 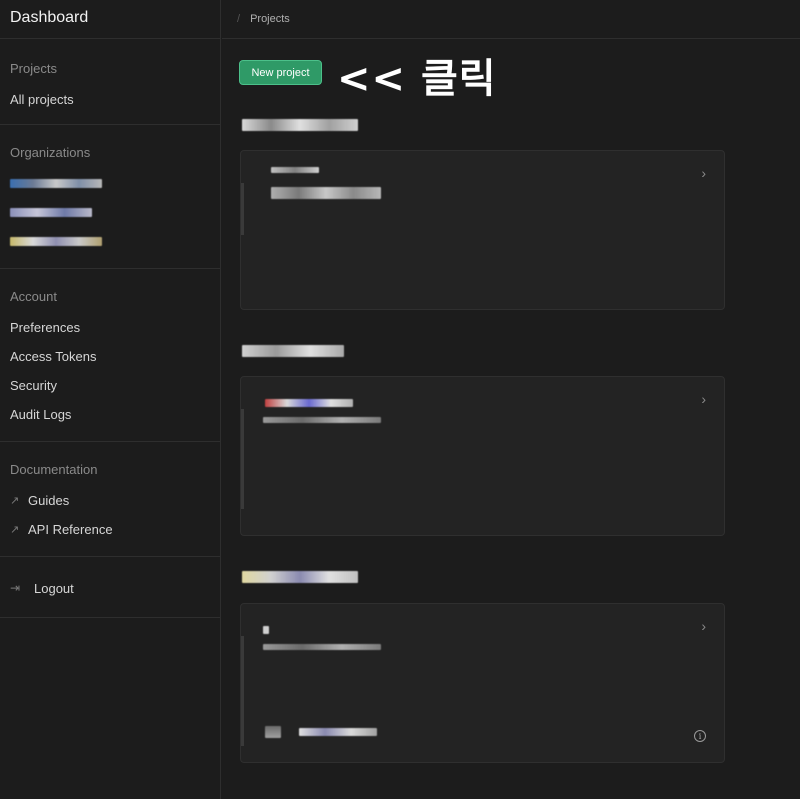 I want to click on sidebar-item-label: Audit Logs, so click(x=41, y=414).